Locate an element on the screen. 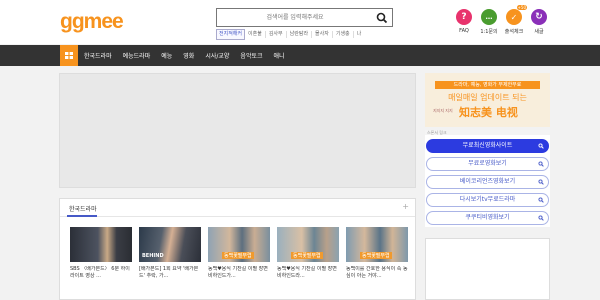 This screenshot has height=300, width=600. new-posts-button: ↻ 새글 is located at coordinates (539, 22).